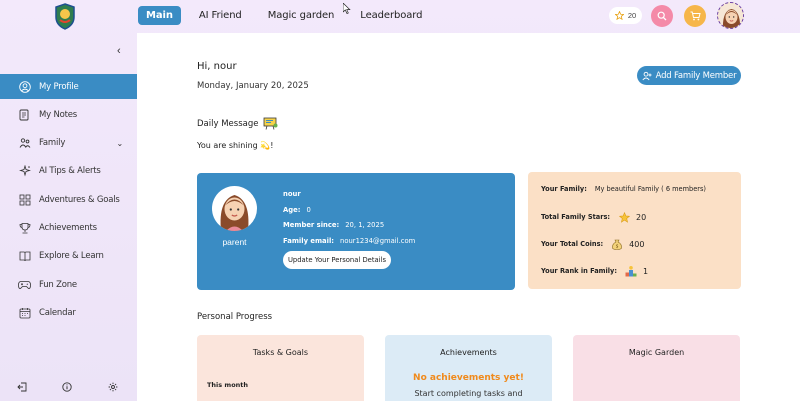  What do you see at coordinates (579, 271) in the screenshot?
I see `rank-label: Your Rank in Family:` at bounding box center [579, 271].